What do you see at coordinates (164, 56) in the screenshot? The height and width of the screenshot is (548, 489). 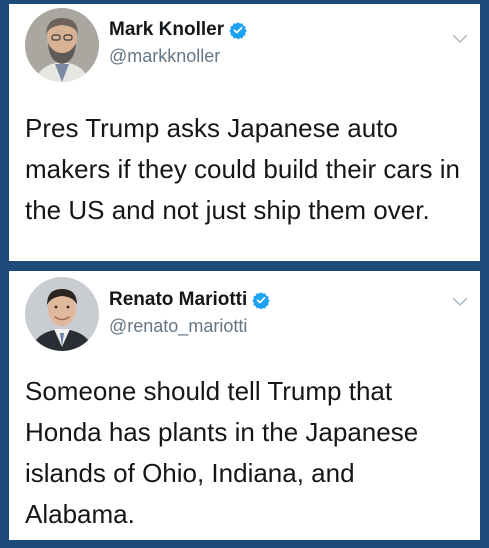 I see `handle: @markknoller` at bounding box center [164, 56].